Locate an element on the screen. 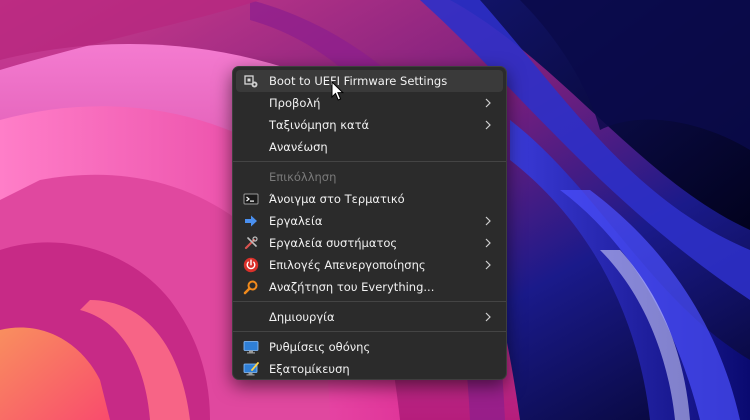 Image resolution: width=750 pixels, height=420 pixels. menu-item-label: Εργαλεία is located at coordinates (296, 221).